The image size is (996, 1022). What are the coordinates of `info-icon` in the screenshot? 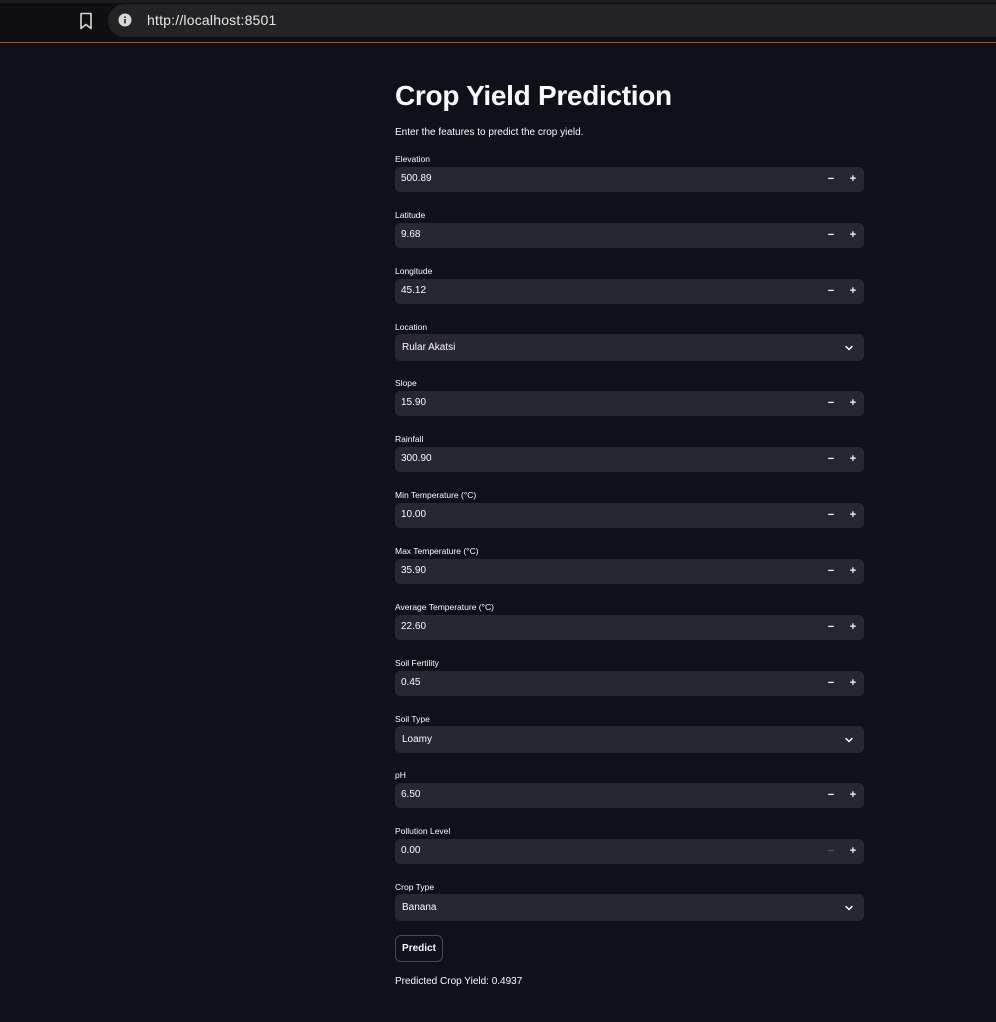 It's located at (125, 20).